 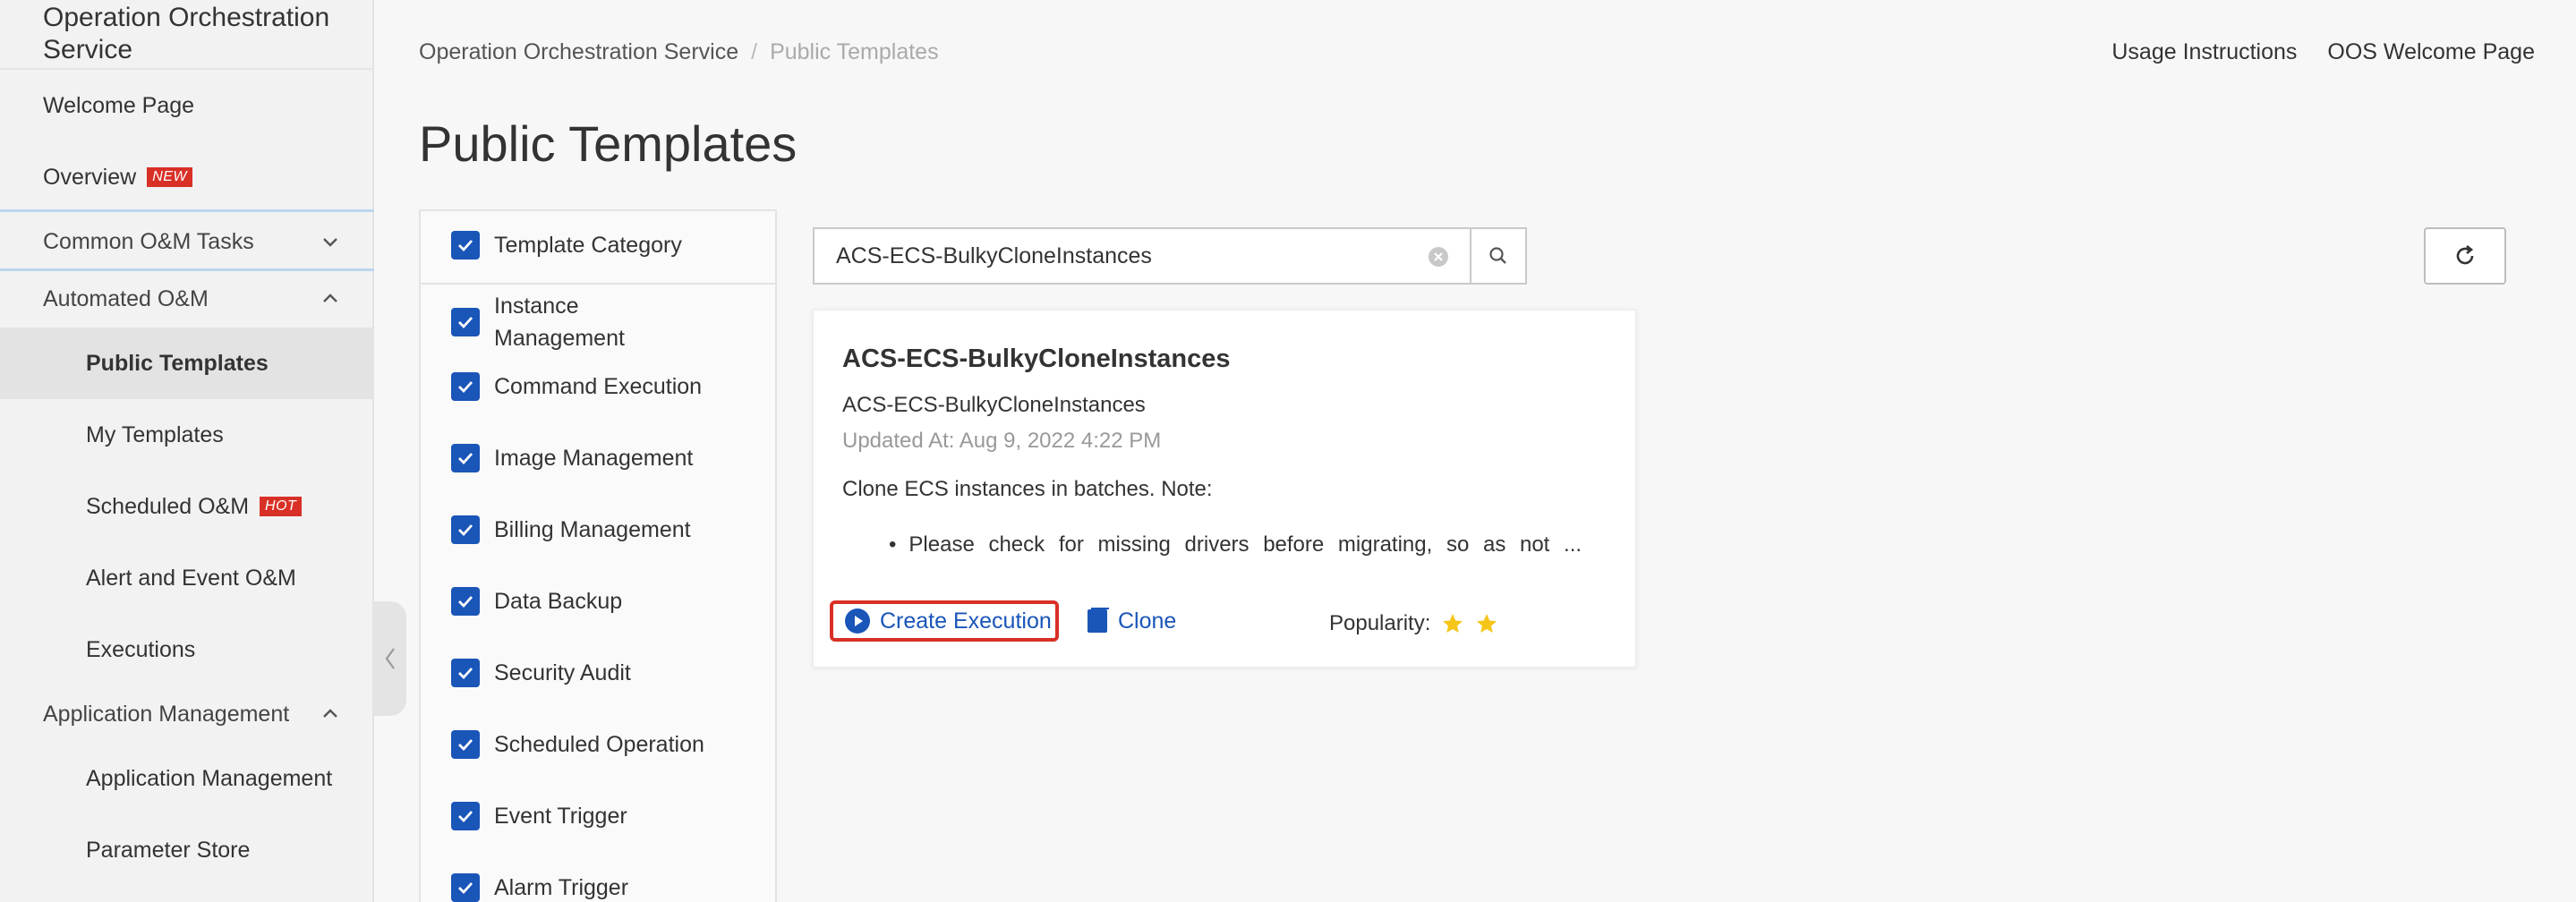 I want to click on template-search, so click(x=1142, y=256).